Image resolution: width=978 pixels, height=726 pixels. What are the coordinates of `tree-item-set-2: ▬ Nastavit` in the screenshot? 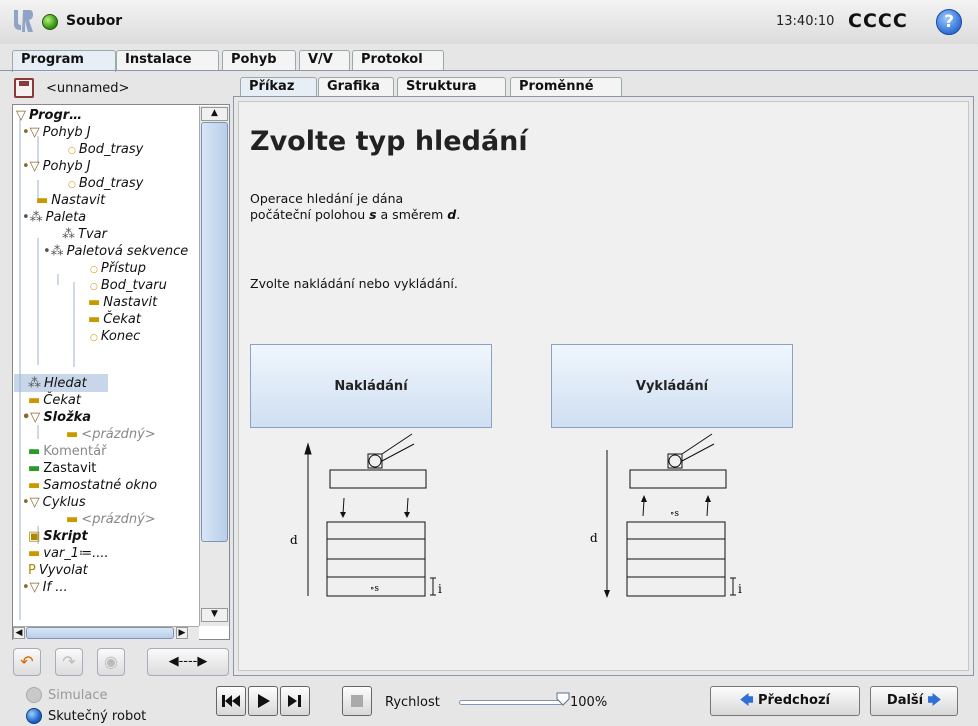 It's located at (122, 302).